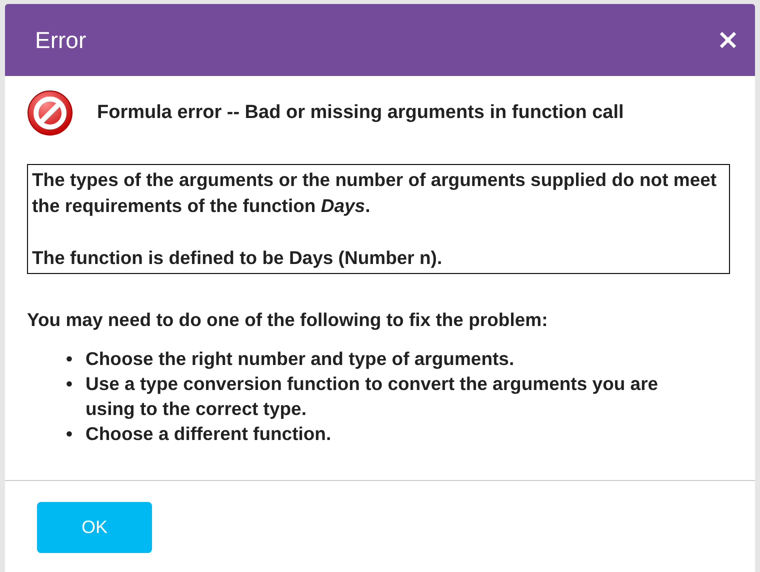 The width and height of the screenshot is (760, 572). What do you see at coordinates (375, 193) in the screenshot?
I see `details-paragraph: The types of the arguments or the number of arguments supplied do not meet the requirements of the function Days.` at bounding box center [375, 193].